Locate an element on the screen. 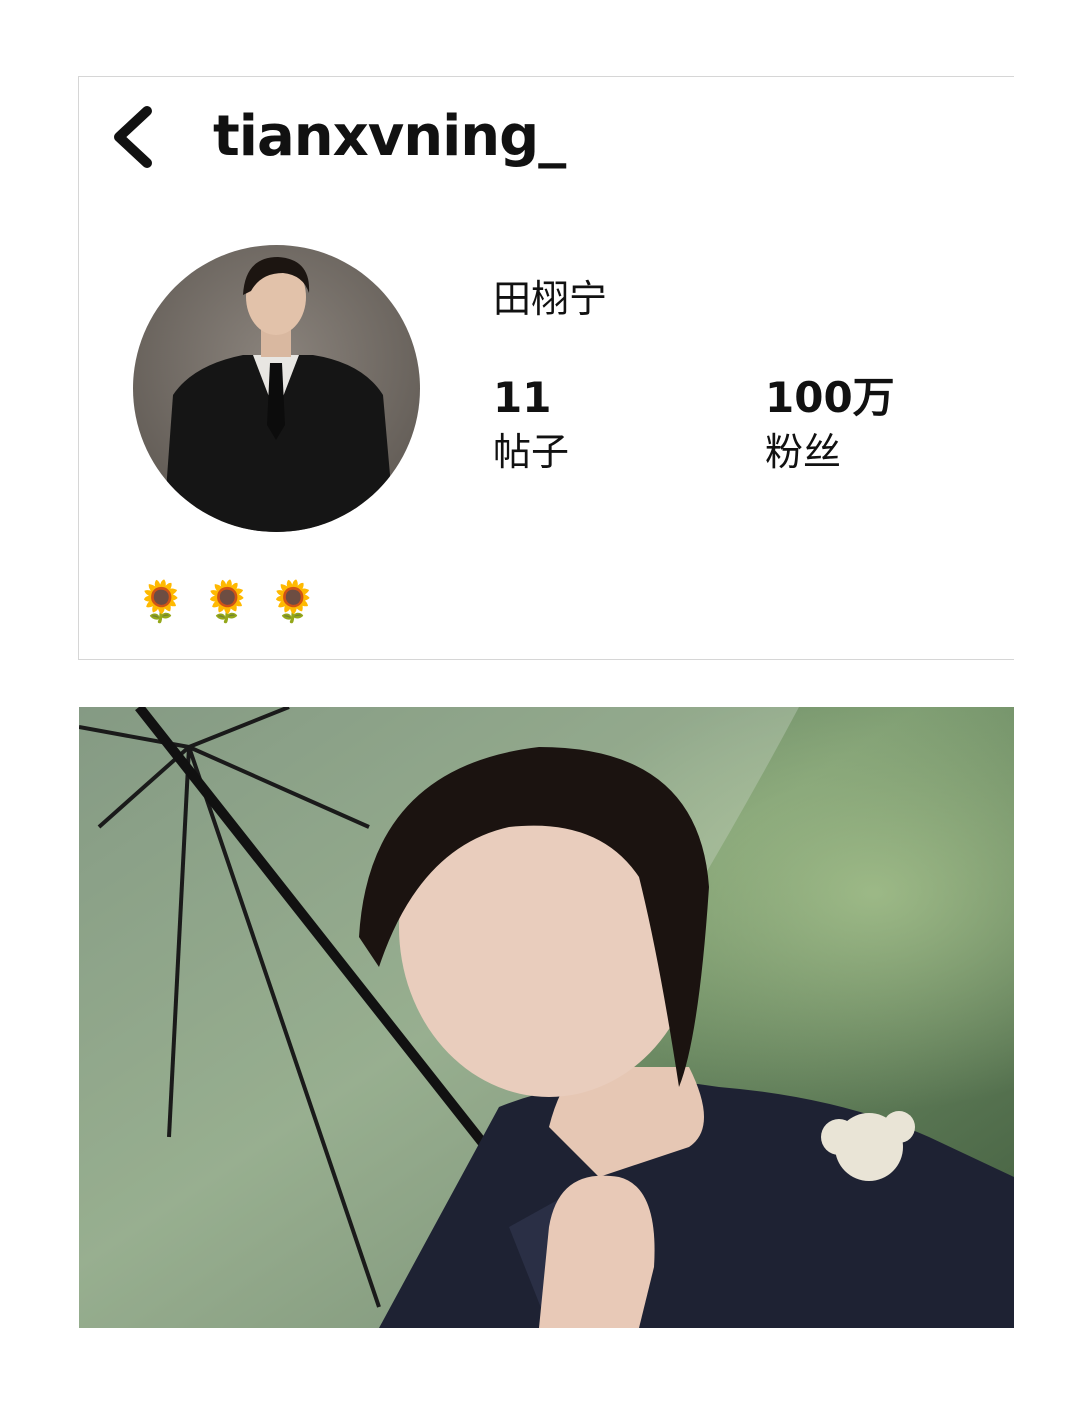 This screenshot has width=1080, height=1404. posts-stat: 11 帖子 is located at coordinates (531, 425).